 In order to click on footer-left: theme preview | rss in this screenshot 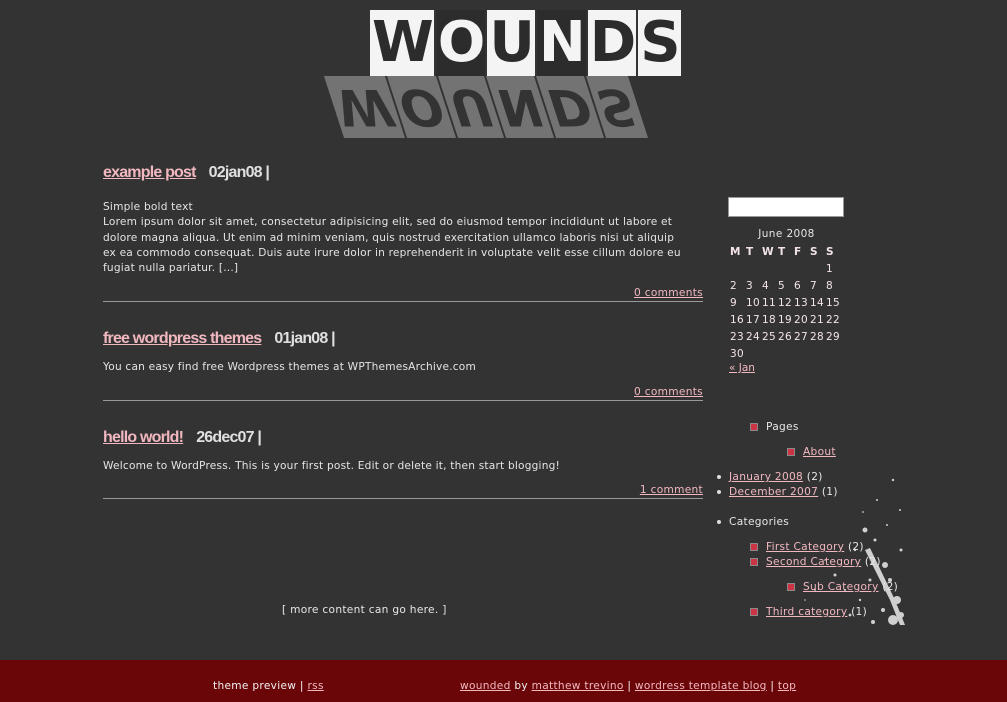, I will do `click(268, 686)`.